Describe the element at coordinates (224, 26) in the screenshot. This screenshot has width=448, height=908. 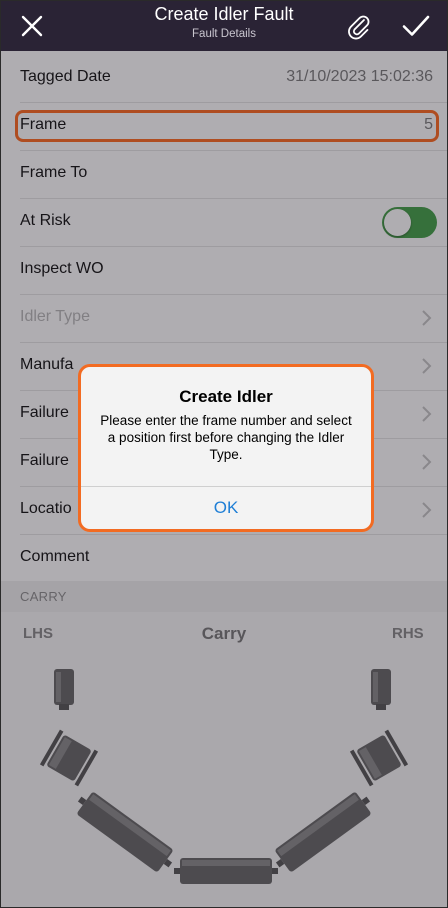
I see `nav-header: Create Idler Fault Fault Details` at that location.